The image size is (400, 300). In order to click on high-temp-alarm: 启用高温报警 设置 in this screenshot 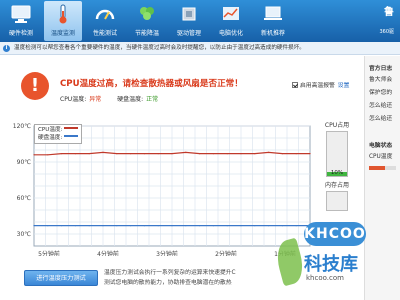, I will do `click(320, 84)`.